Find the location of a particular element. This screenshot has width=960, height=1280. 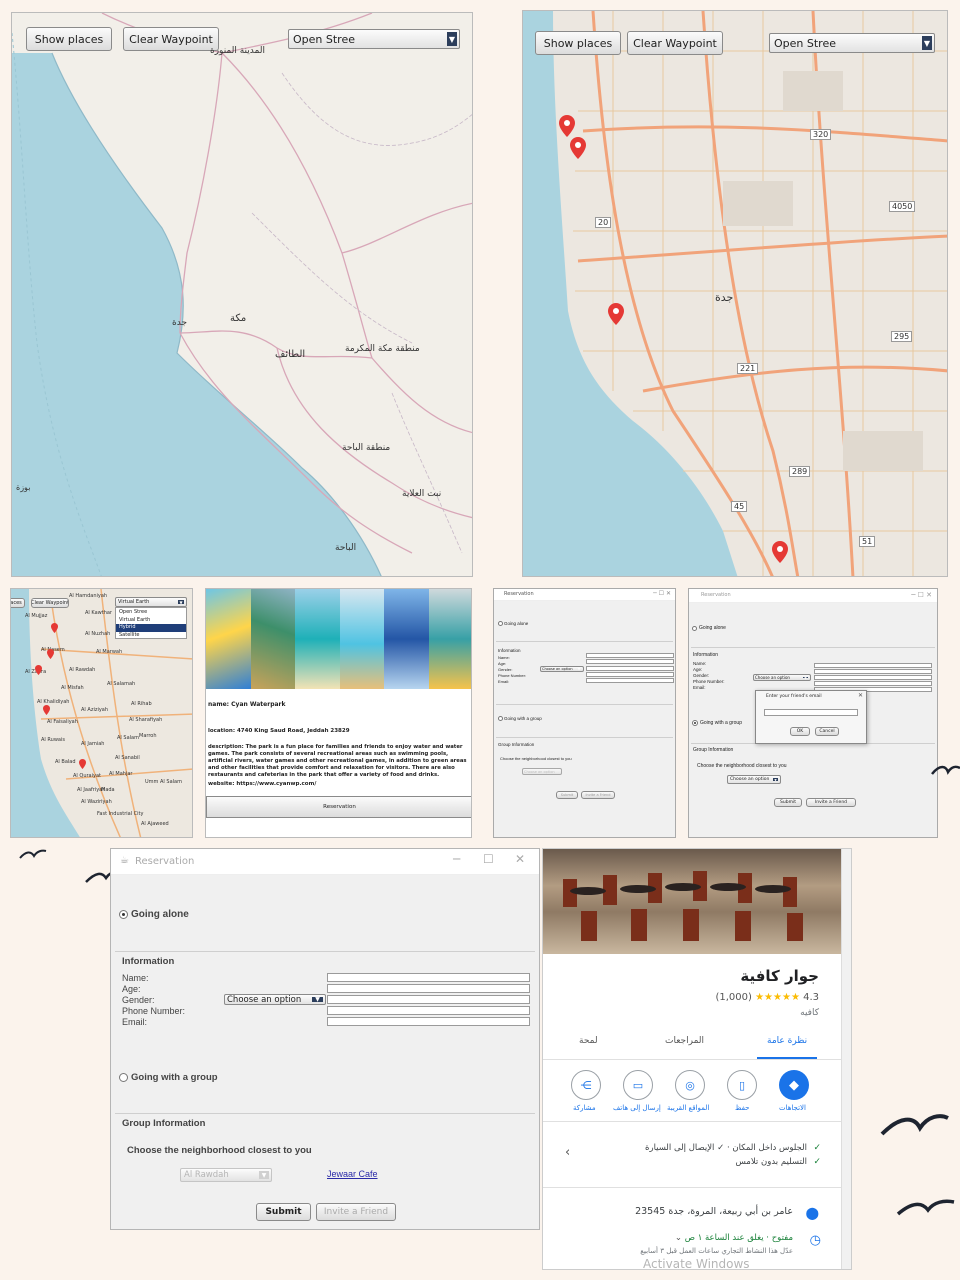

tab-about: لمحة is located at coordinates (588, 1041).